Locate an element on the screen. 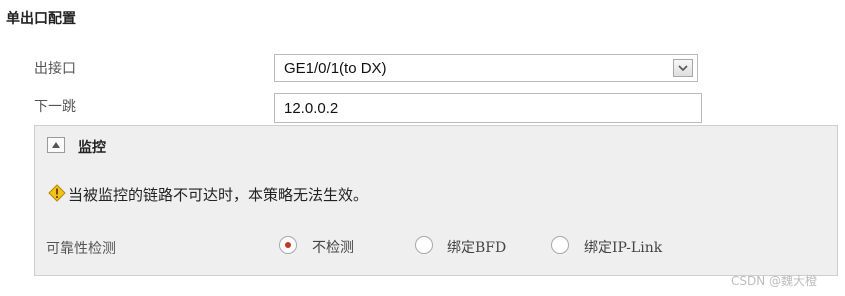 The width and height of the screenshot is (845, 296). radio-bind-ip-link-label: 绑定IP-Link is located at coordinates (623, 247).